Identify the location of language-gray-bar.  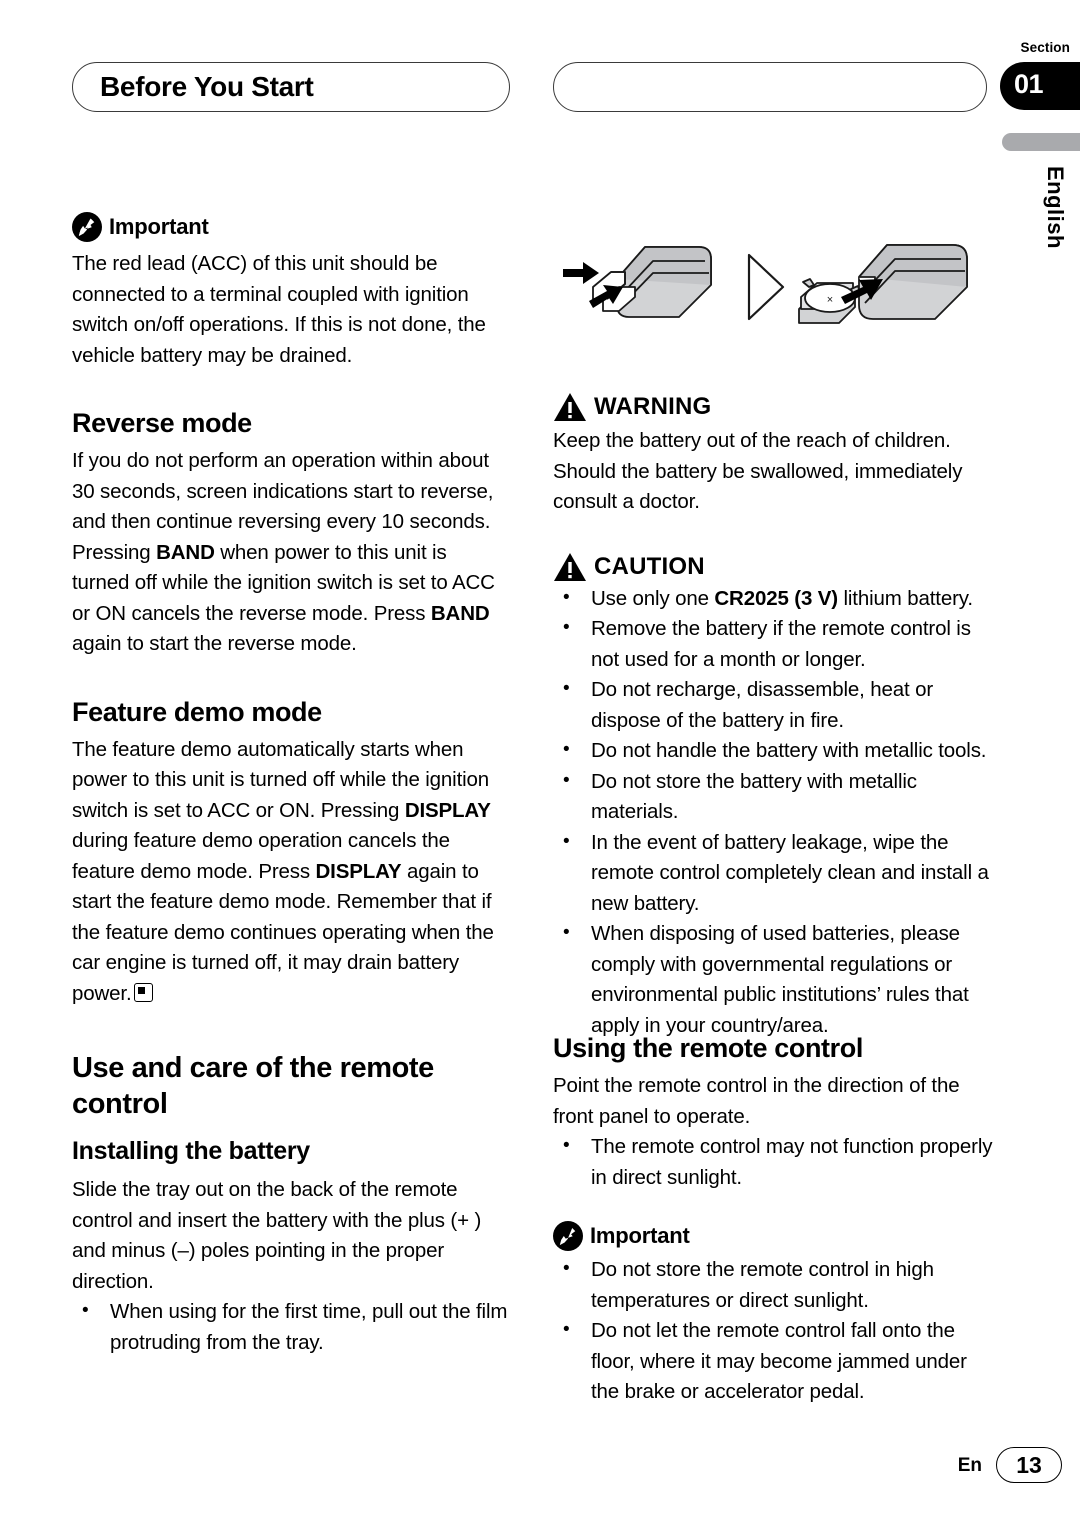
(1041, 142).